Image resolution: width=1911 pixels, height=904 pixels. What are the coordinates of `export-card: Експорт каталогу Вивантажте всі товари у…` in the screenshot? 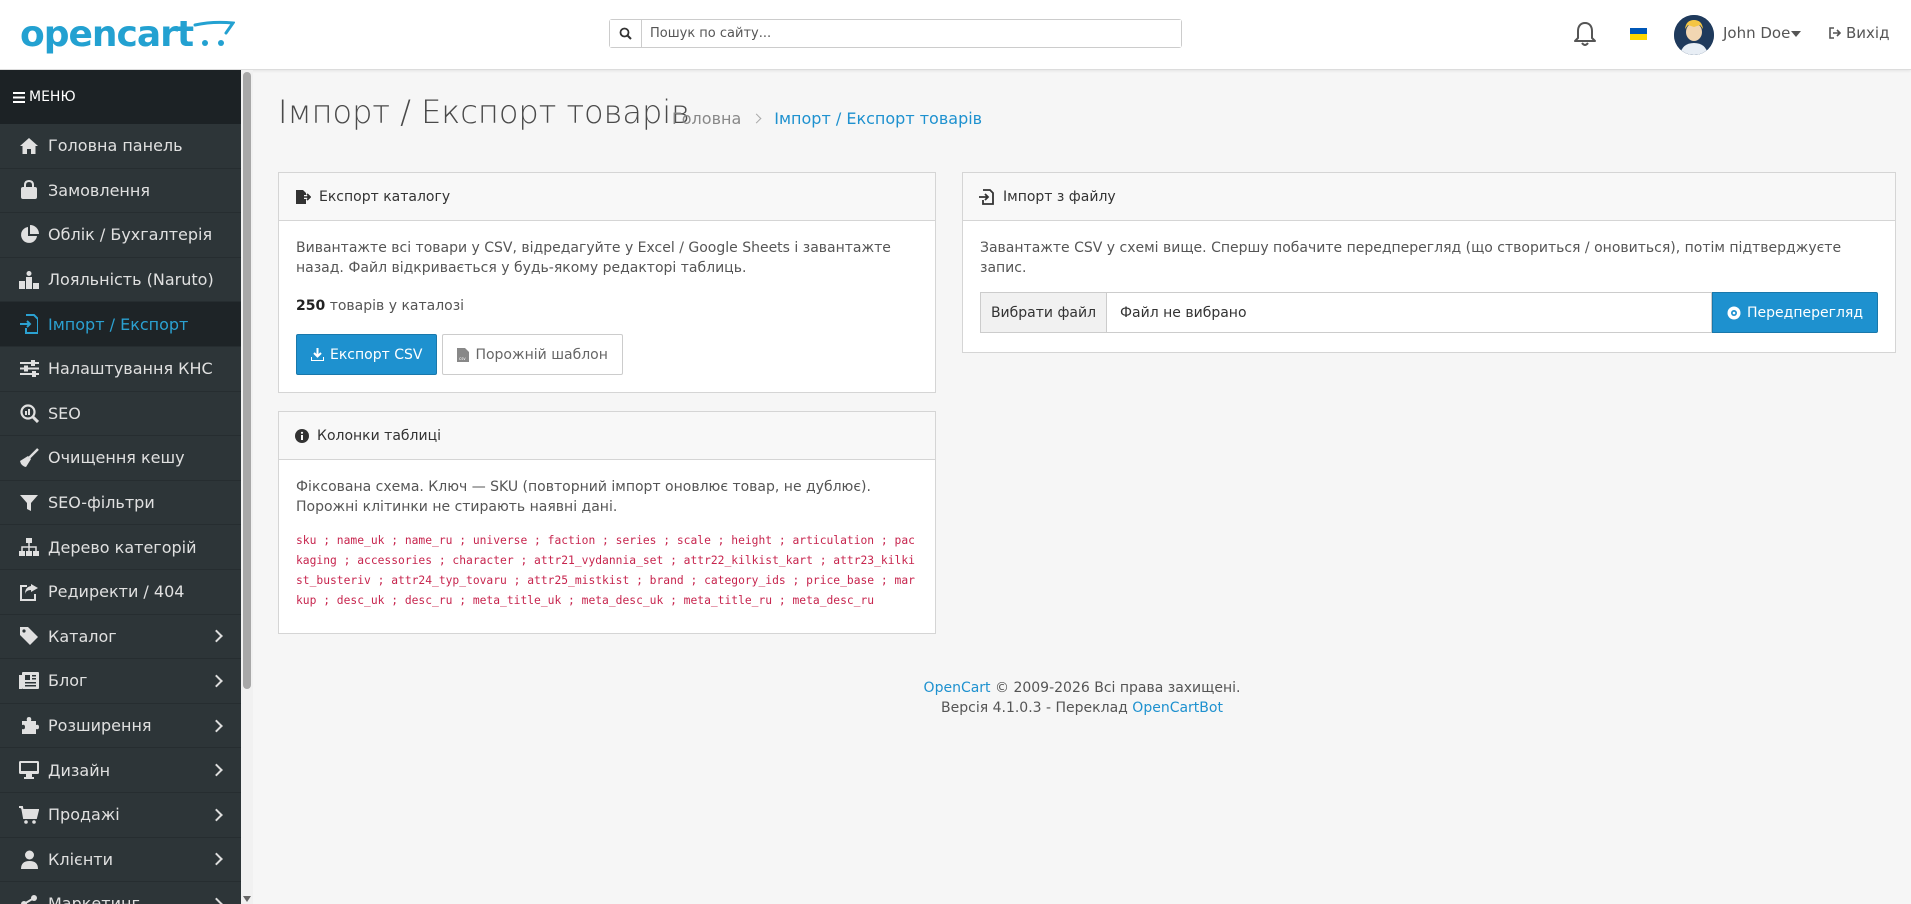 It's located at (607, 282).